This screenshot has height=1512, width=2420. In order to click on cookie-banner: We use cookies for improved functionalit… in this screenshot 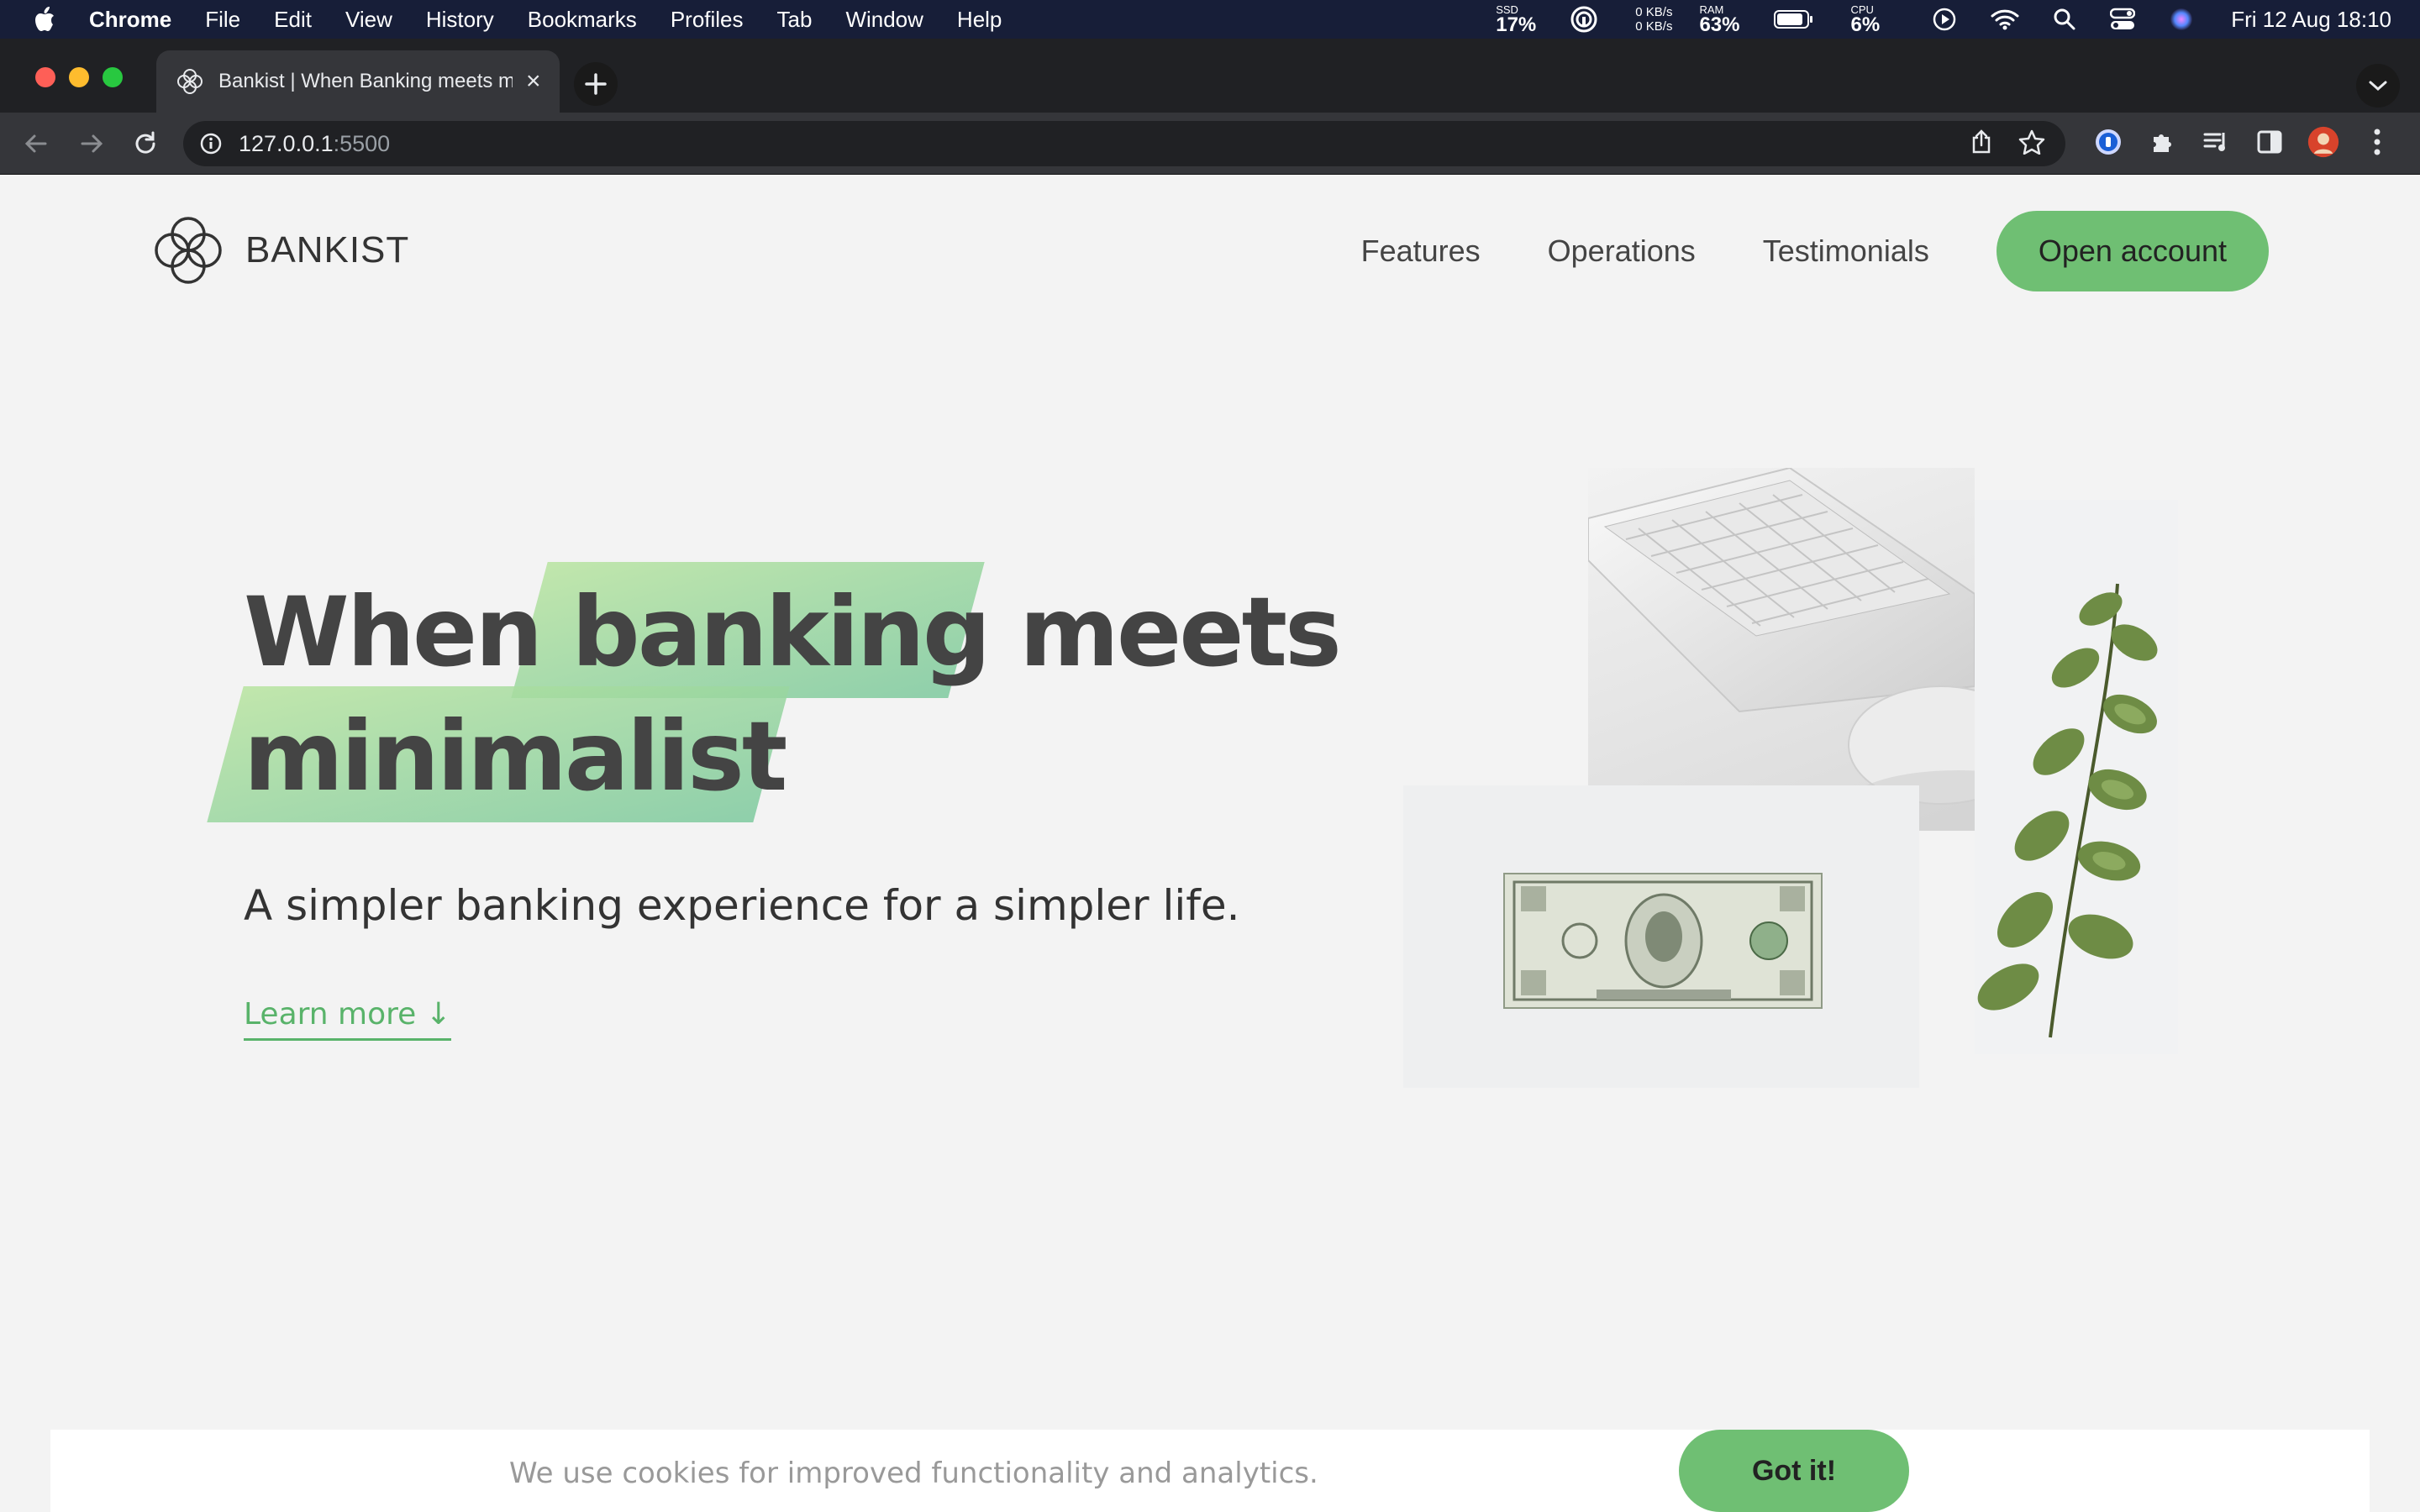, I will do `click(1210, 1471)`.